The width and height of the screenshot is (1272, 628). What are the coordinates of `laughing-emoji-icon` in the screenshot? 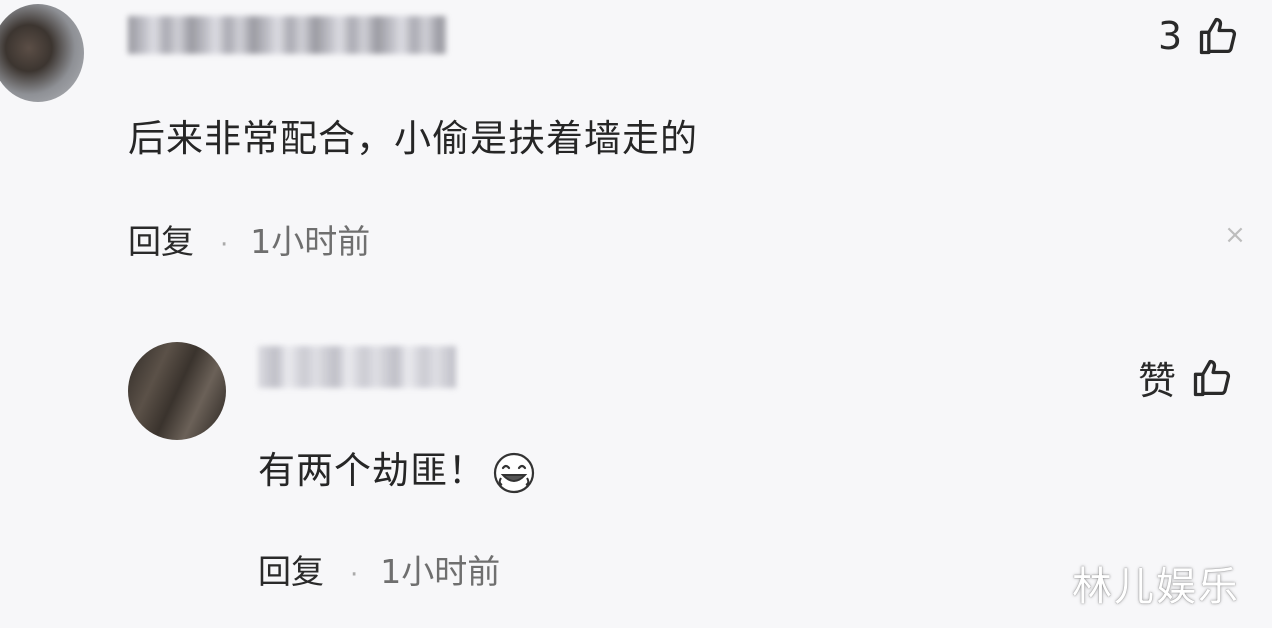 It's located at (514, 472).